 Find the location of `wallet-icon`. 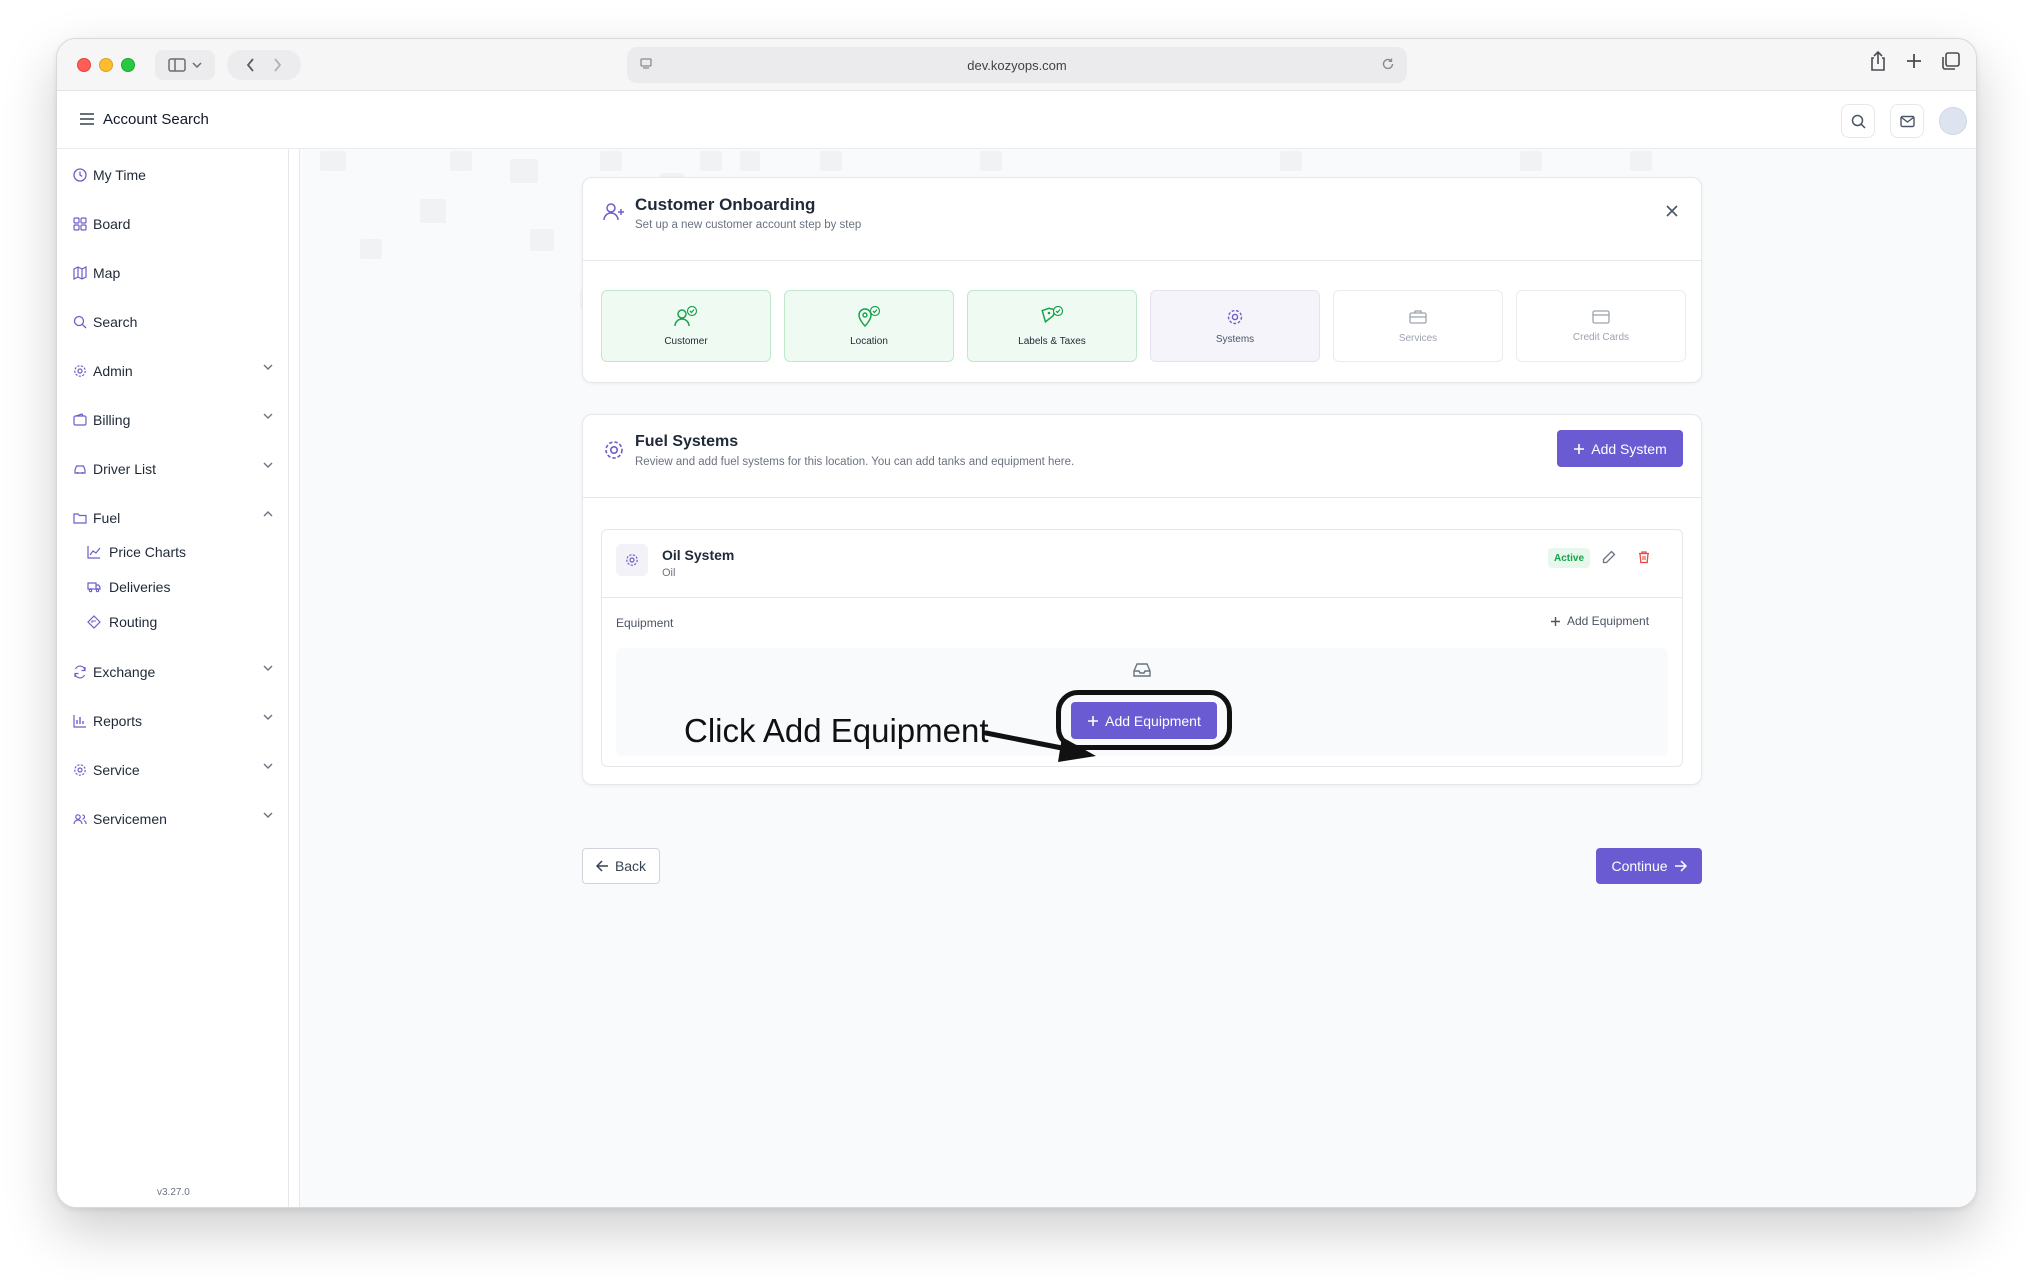

wallet-icon is located at coordinates (80, 419).